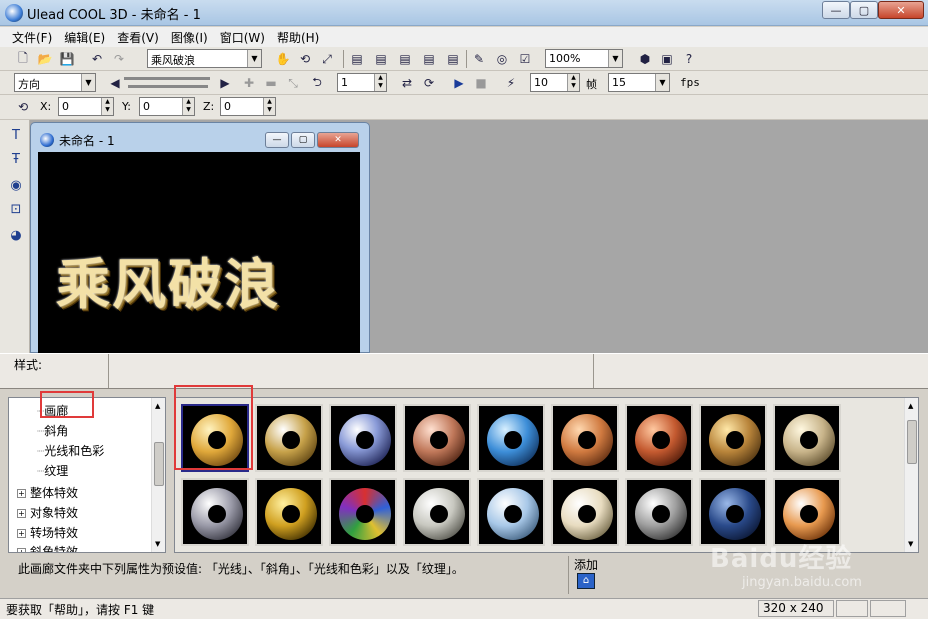 Image resolution: width=928 pixels, height=619 pixels. Describe the element at coordinates (305, 59) in the screenshot. I see `rotate-icon: ⟲` at that location.